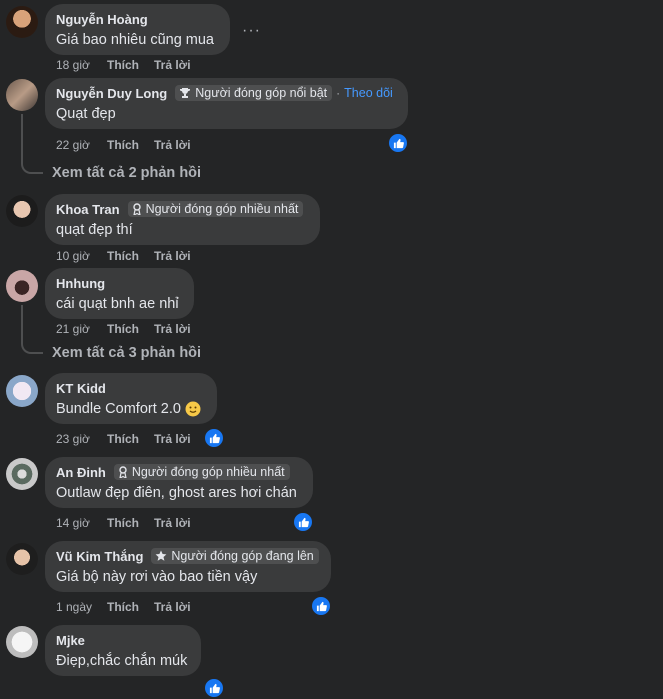 This screenshot has height=699, width=663. What do you see at coordinates (81, 439) in the screenshot?
I see `comment-time: 23 giờ` at bounding box center [81, 439].